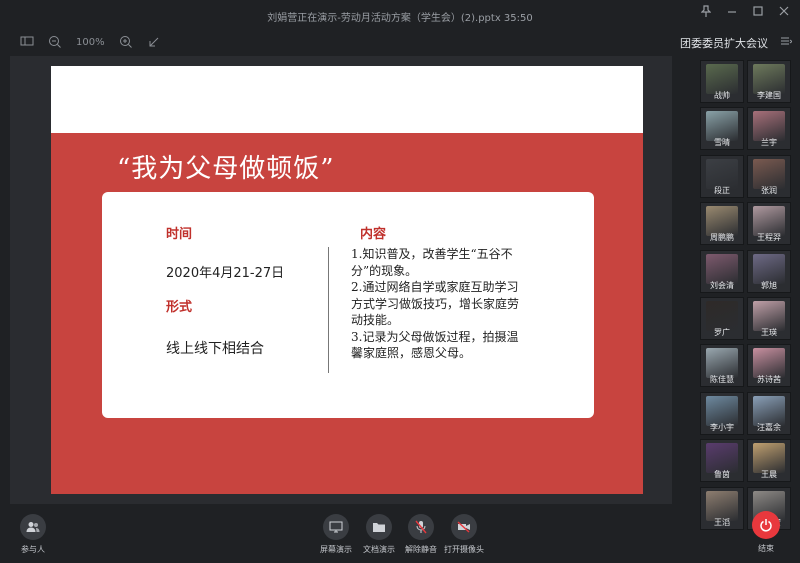 The height and width of the screenshot is (563, 800). Describe the element at coordinates (179, 307) in the screenshot. I see `mode-label: 形式` at that location.